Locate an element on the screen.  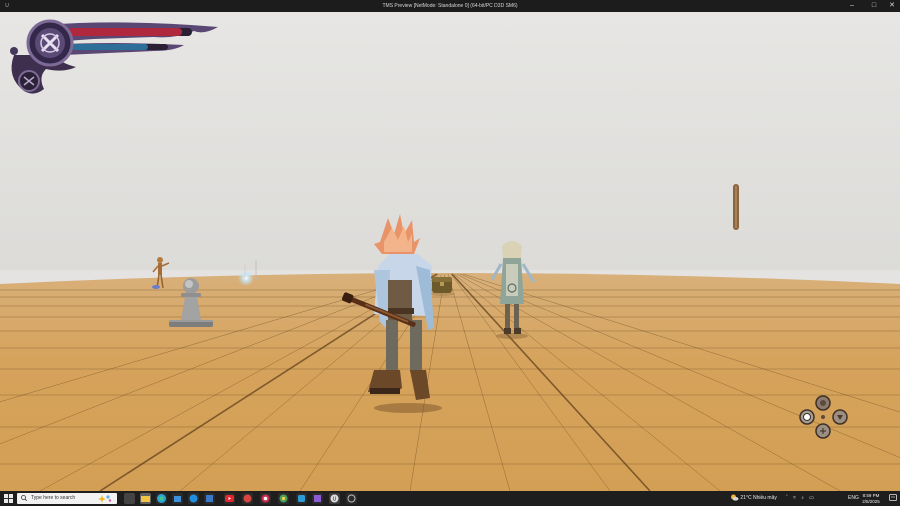
search-icon is located at coordinates (24, 498).